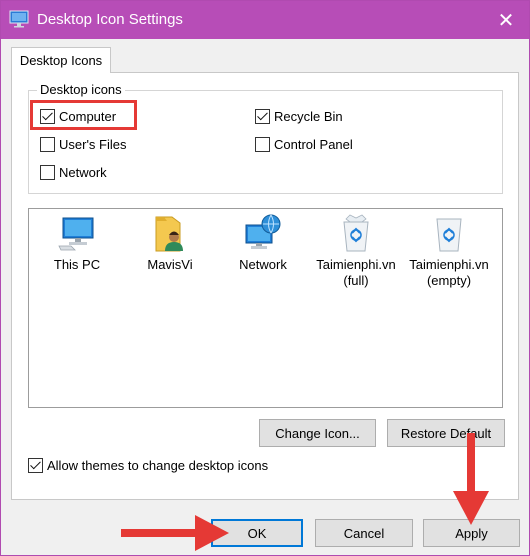 The height and width of the screenshot is (556, 530). I want to click on checkbox-allow-themes: Allow themes to change desktop icons, so click(148, 465).